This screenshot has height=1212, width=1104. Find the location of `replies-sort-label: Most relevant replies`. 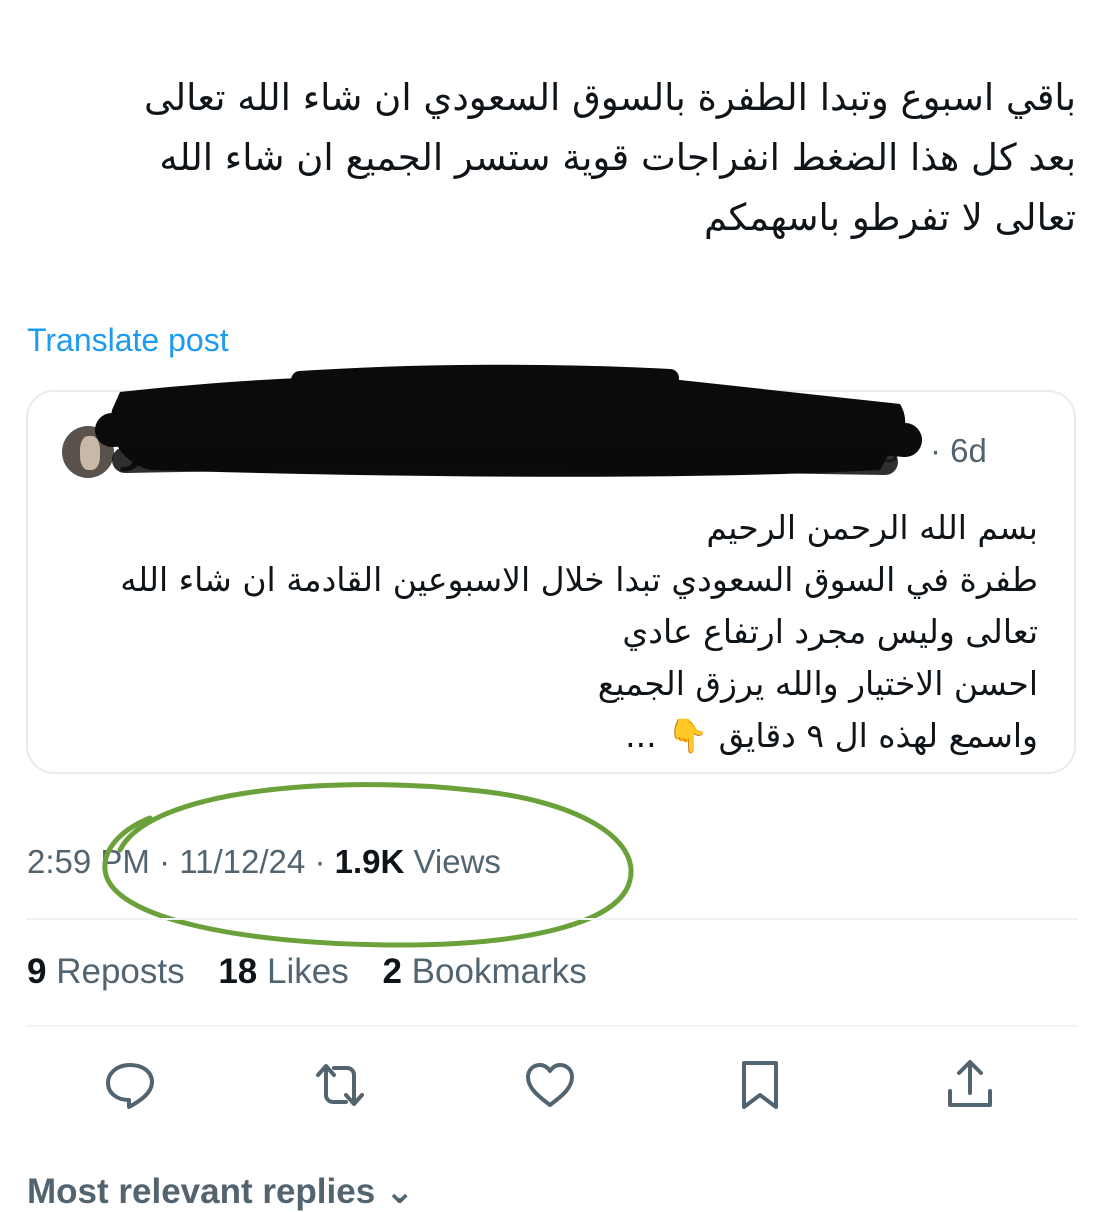

replies-sort-label: Most relevant replies is located at coordinates (201, 1191).